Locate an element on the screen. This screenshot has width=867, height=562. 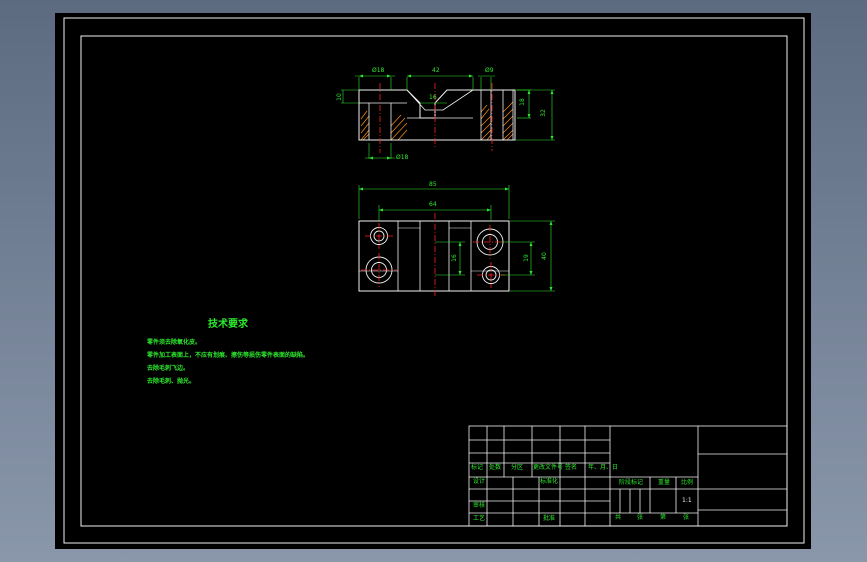
tb-sheet-no: 第 is located at coordinates (663, 517).